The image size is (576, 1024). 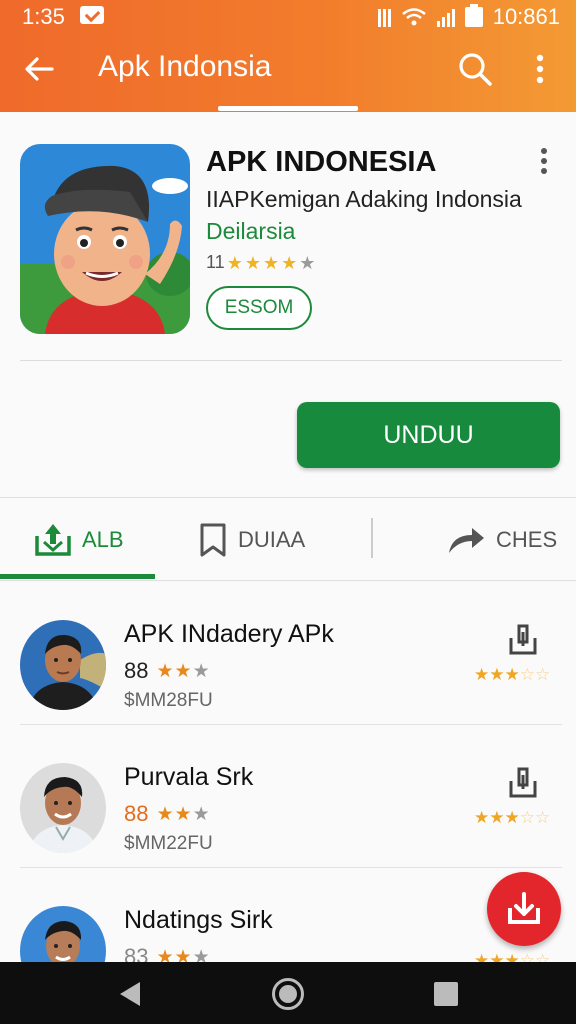 I want to click on header: 1:35 10:861 Apk Indonsia, so click(x=288, y=56).